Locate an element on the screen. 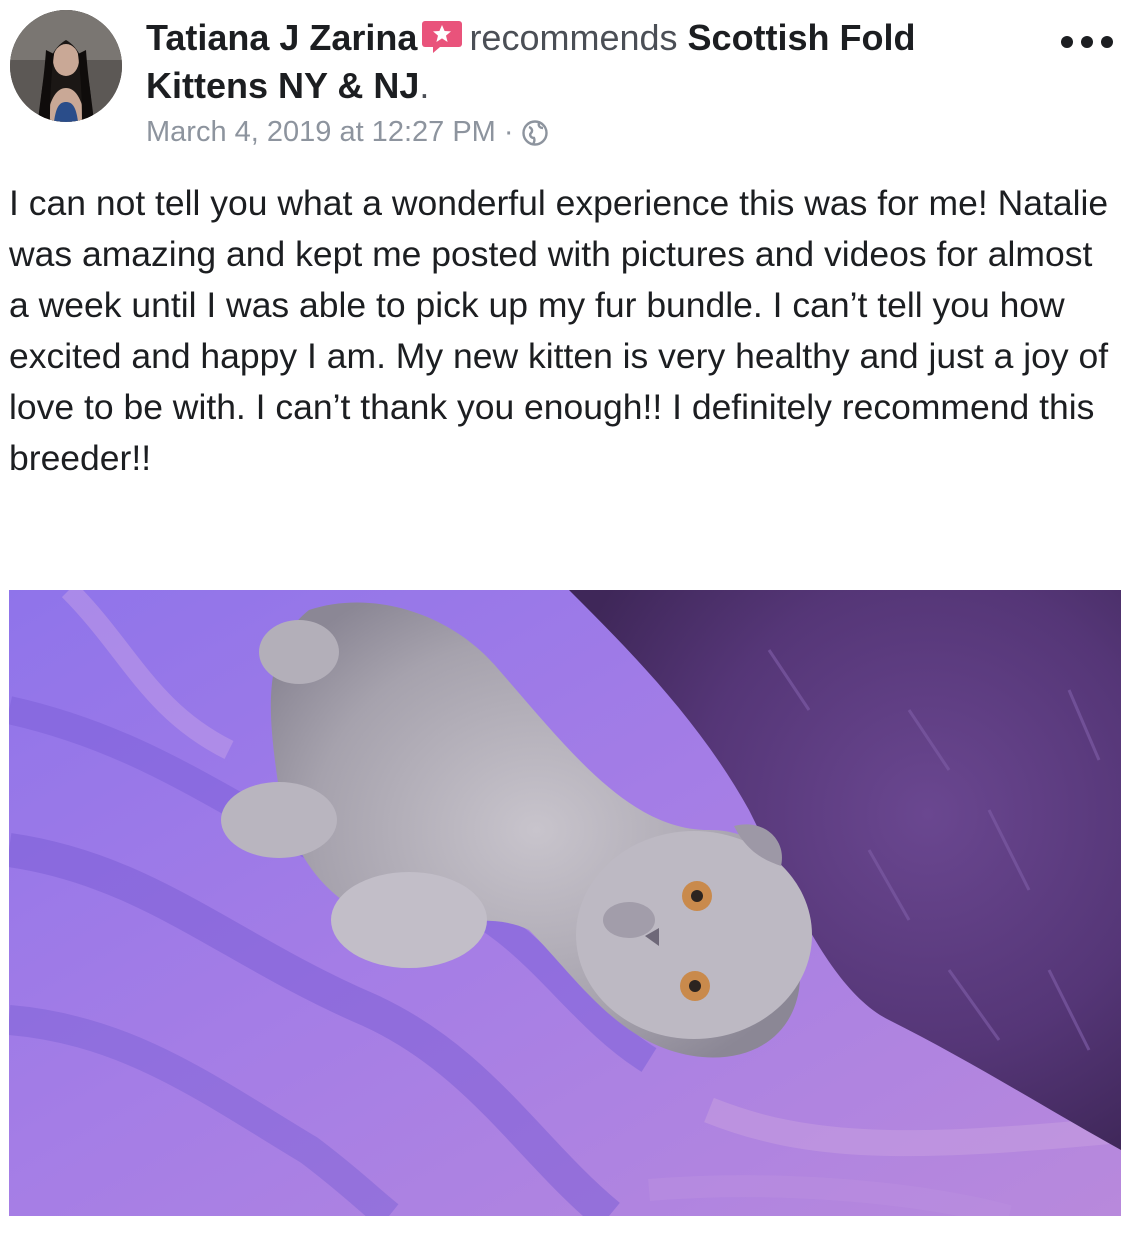 The height and width of the screenshot is (1235, 1131). author-name: Tatiana J Zarina is located at coordinates (281, 37).